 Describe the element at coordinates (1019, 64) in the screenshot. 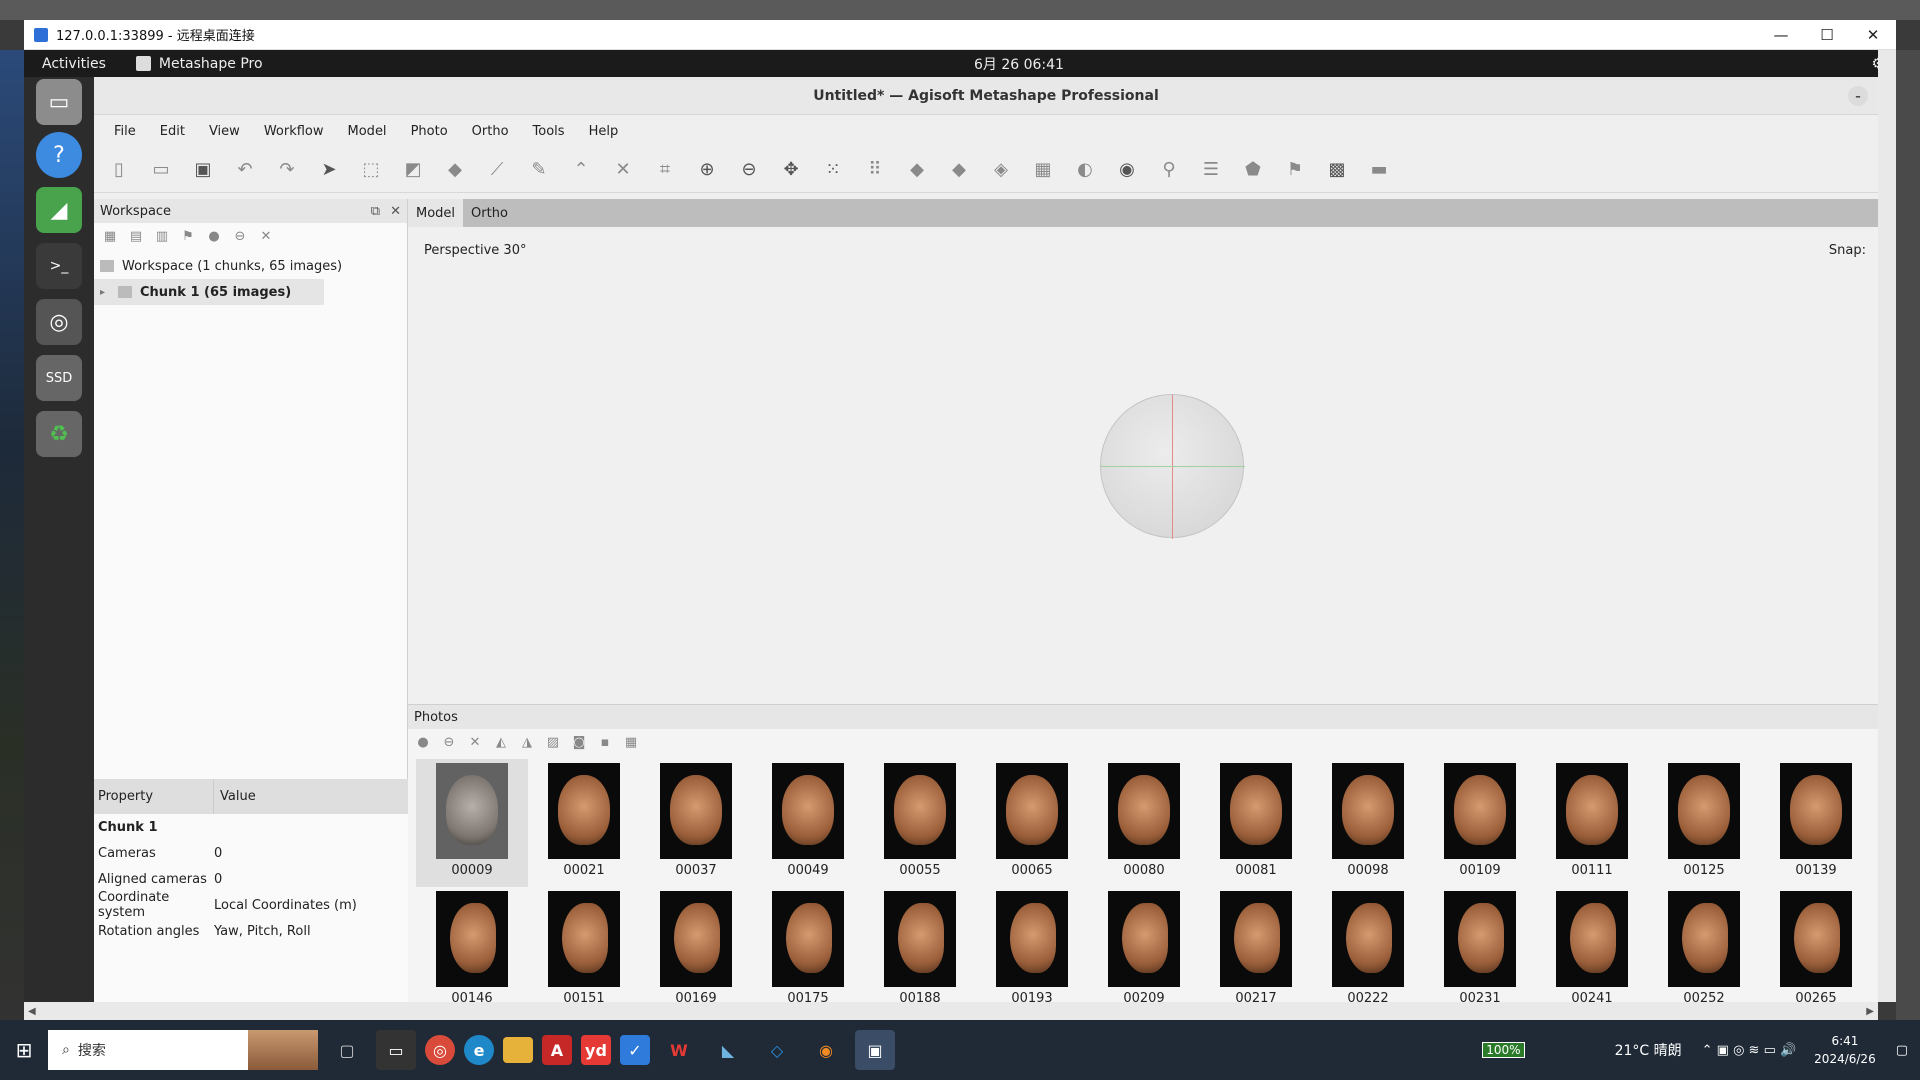

I see `gnome-clock: 6月 26 06:41` at that location.